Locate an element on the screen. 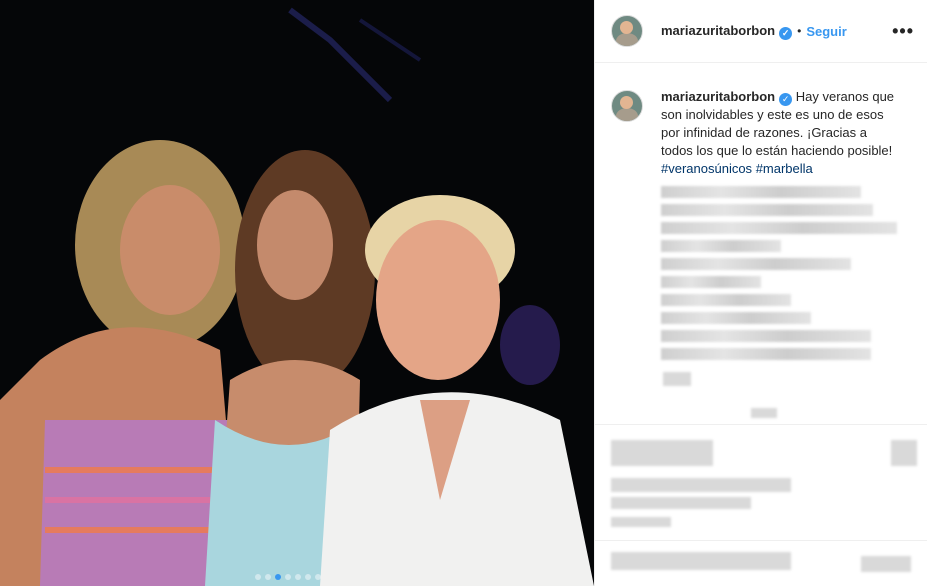  username-text: mariazuritaborbon is located at coordinates (718, 30).